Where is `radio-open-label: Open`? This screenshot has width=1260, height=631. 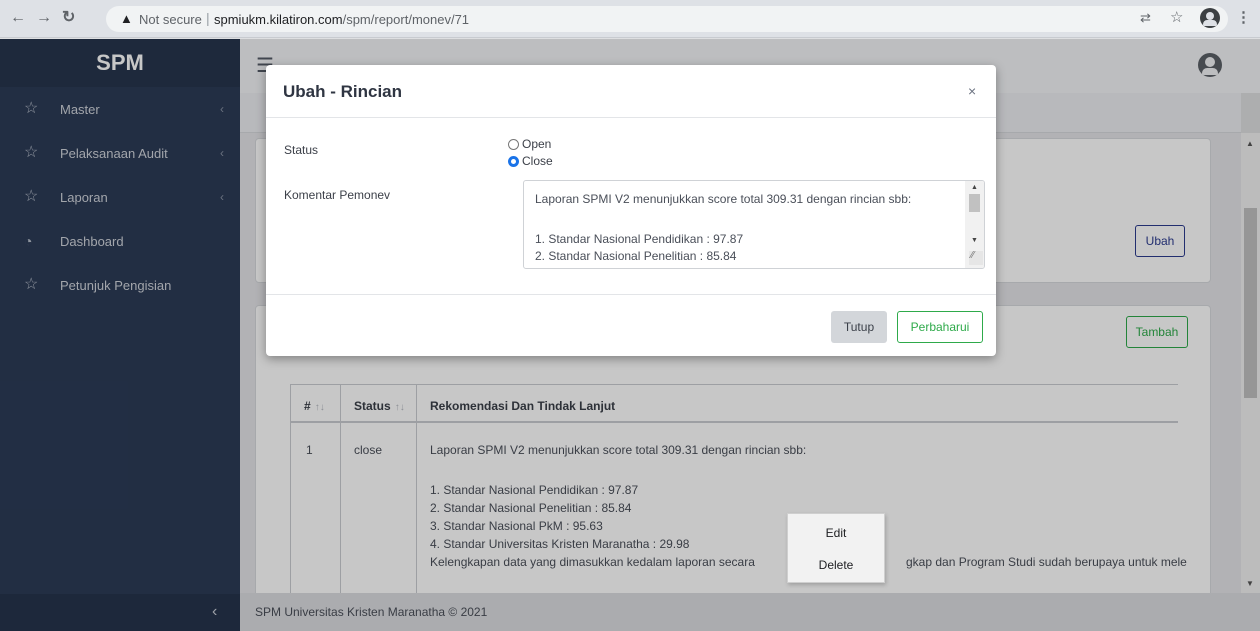
radio-open-label: Open is located at coordinates (537, 144).